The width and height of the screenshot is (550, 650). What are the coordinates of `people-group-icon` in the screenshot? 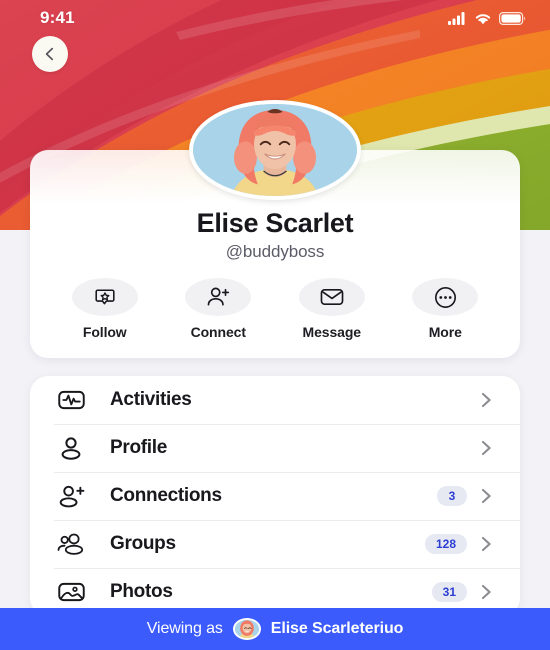 It's located at (70, 544).